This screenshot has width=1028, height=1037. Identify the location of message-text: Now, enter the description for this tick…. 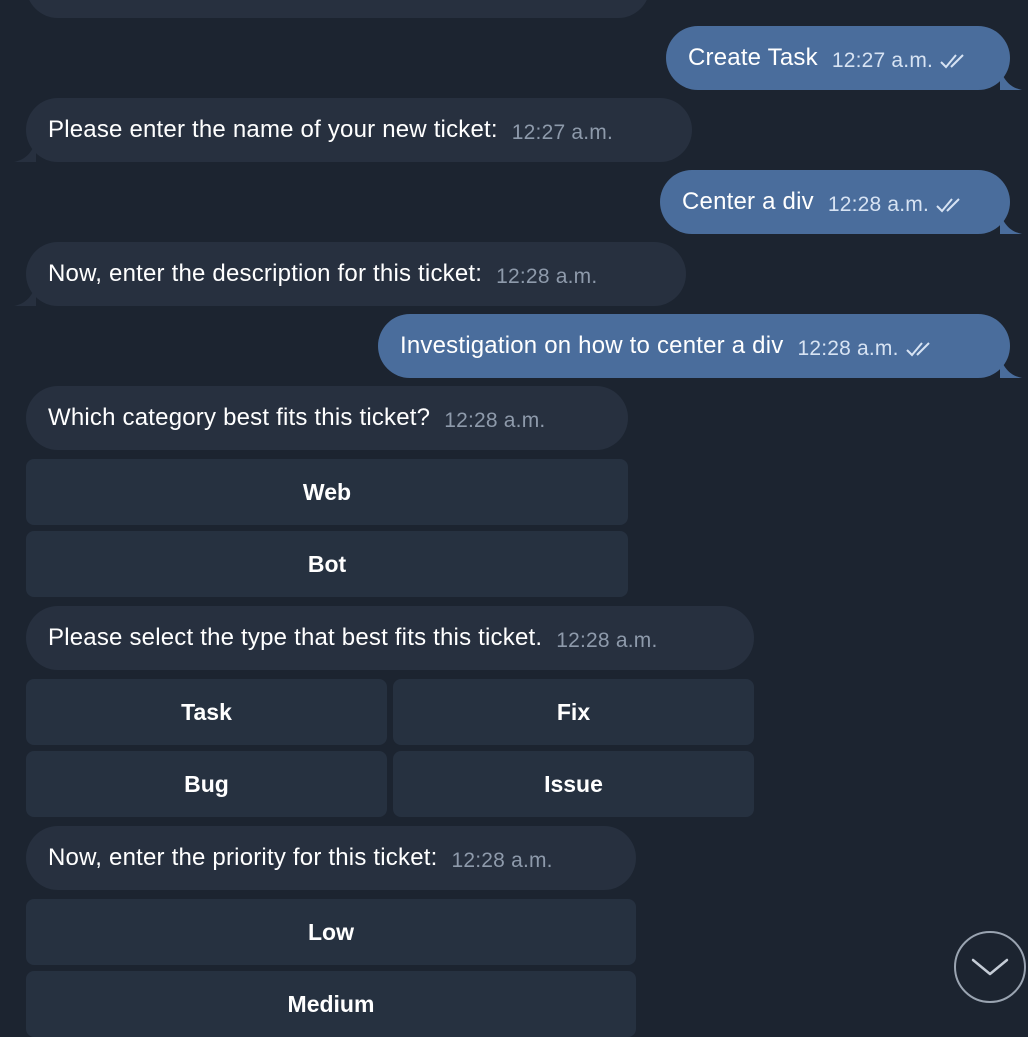
(265, 273).